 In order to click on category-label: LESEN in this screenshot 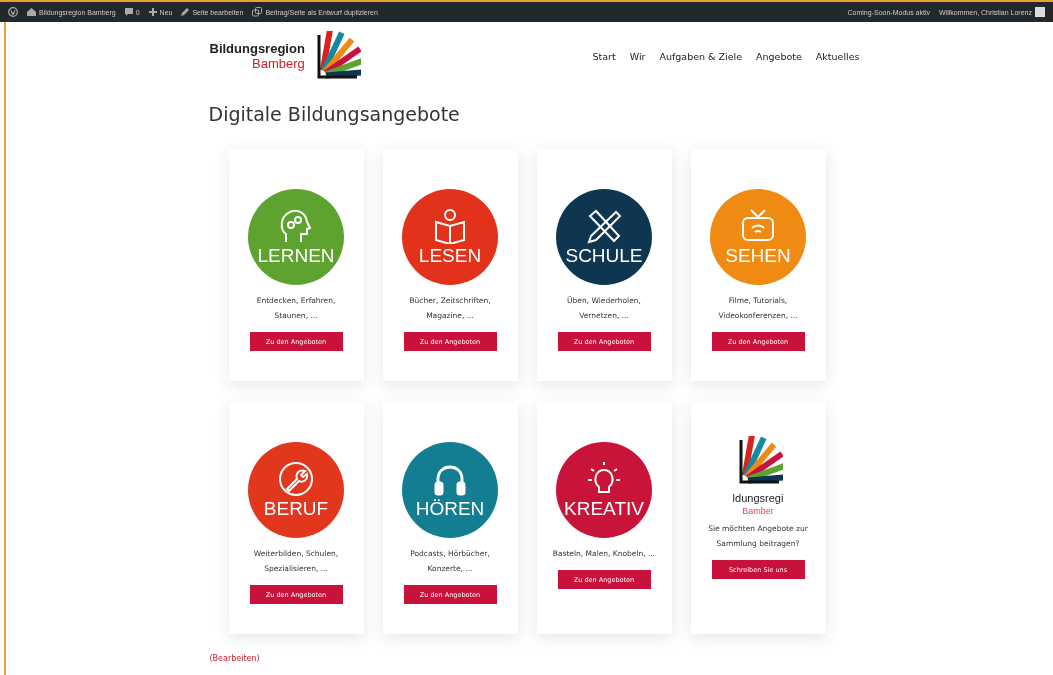, I will do `click(450, 256)`.